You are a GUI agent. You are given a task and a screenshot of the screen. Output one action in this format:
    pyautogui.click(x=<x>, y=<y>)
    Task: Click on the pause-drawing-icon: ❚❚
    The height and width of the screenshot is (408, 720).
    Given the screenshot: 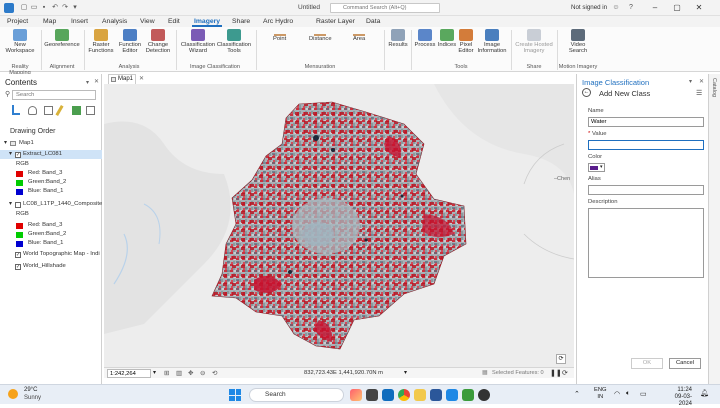 What is the action you would take?
    pyautogui.click(x=556, y=373)
    